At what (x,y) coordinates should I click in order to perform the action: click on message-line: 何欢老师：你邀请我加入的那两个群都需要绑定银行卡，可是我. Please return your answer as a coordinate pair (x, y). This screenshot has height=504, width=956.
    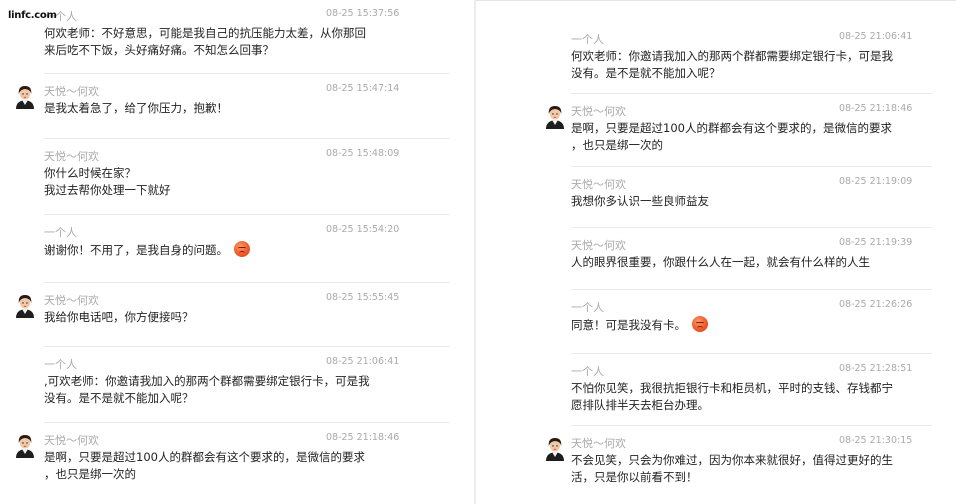
    Looking at the image, I should click on (732, 56).